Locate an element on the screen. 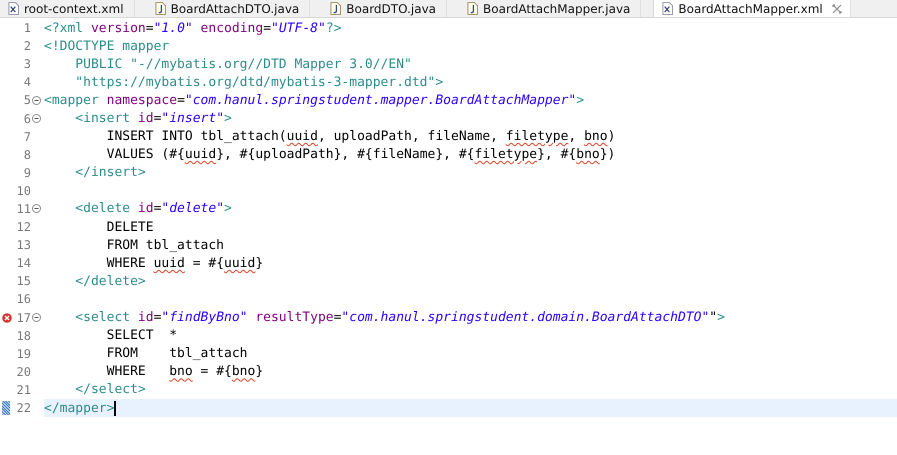  line-number: 15 is located at coordinates (23, 281).